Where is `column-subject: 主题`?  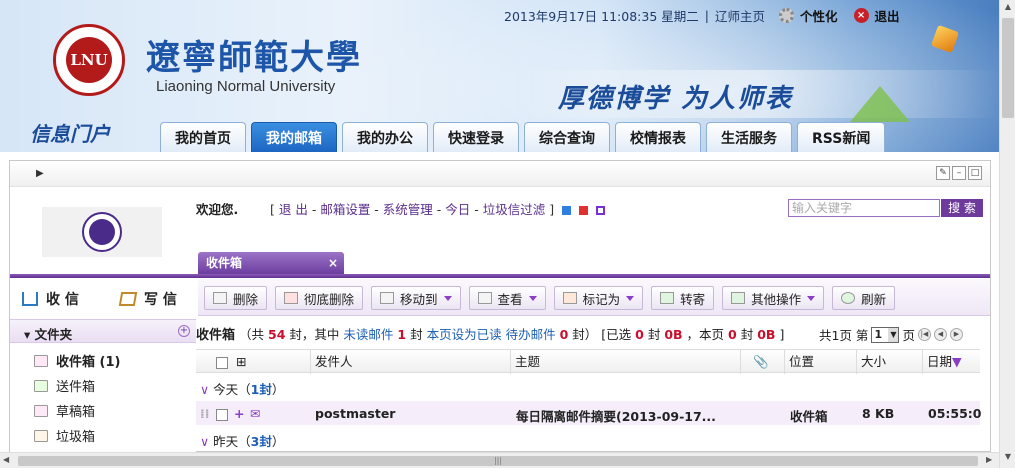
column-subject: 主题 is located at coordinates (525, 362).